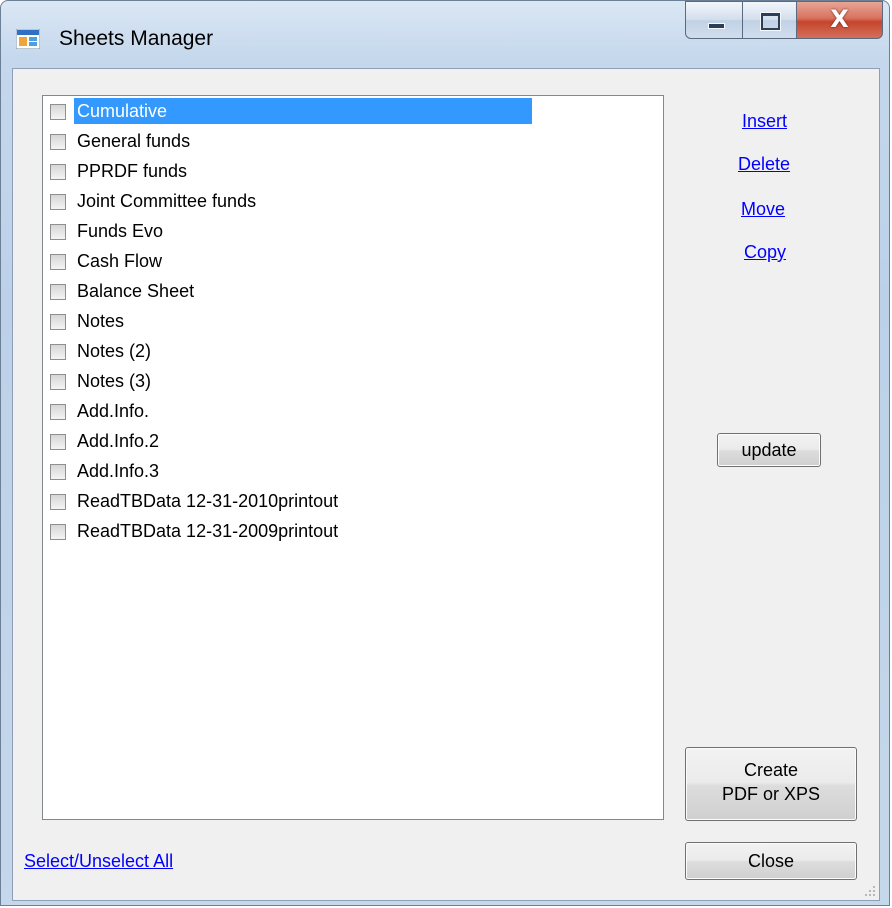 This screenshot has height=908, width=892. Describe the element at coordinates (869, 890) in the screenshot. I see `resize-grip-icon` at that location.